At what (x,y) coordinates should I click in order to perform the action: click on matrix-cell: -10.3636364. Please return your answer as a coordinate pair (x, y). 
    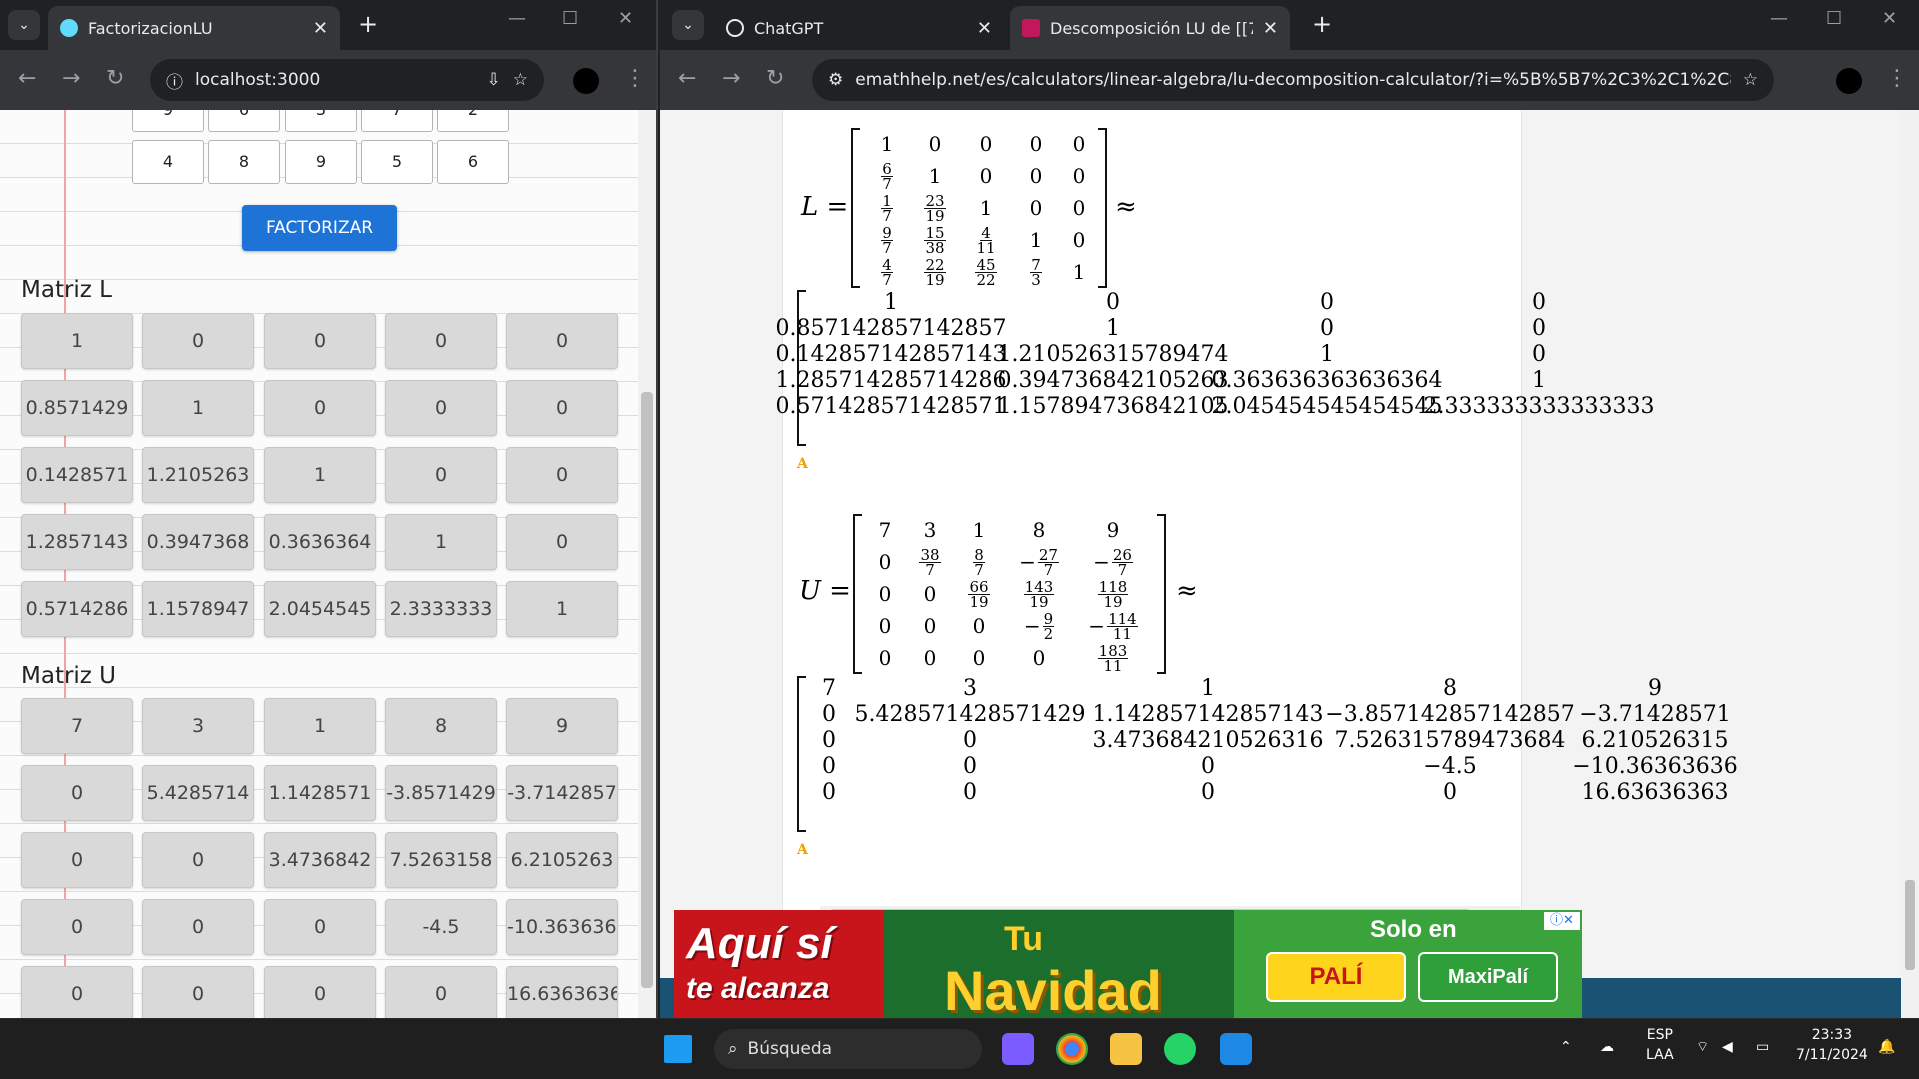
    Looking at the image, I should click on (562, 927).